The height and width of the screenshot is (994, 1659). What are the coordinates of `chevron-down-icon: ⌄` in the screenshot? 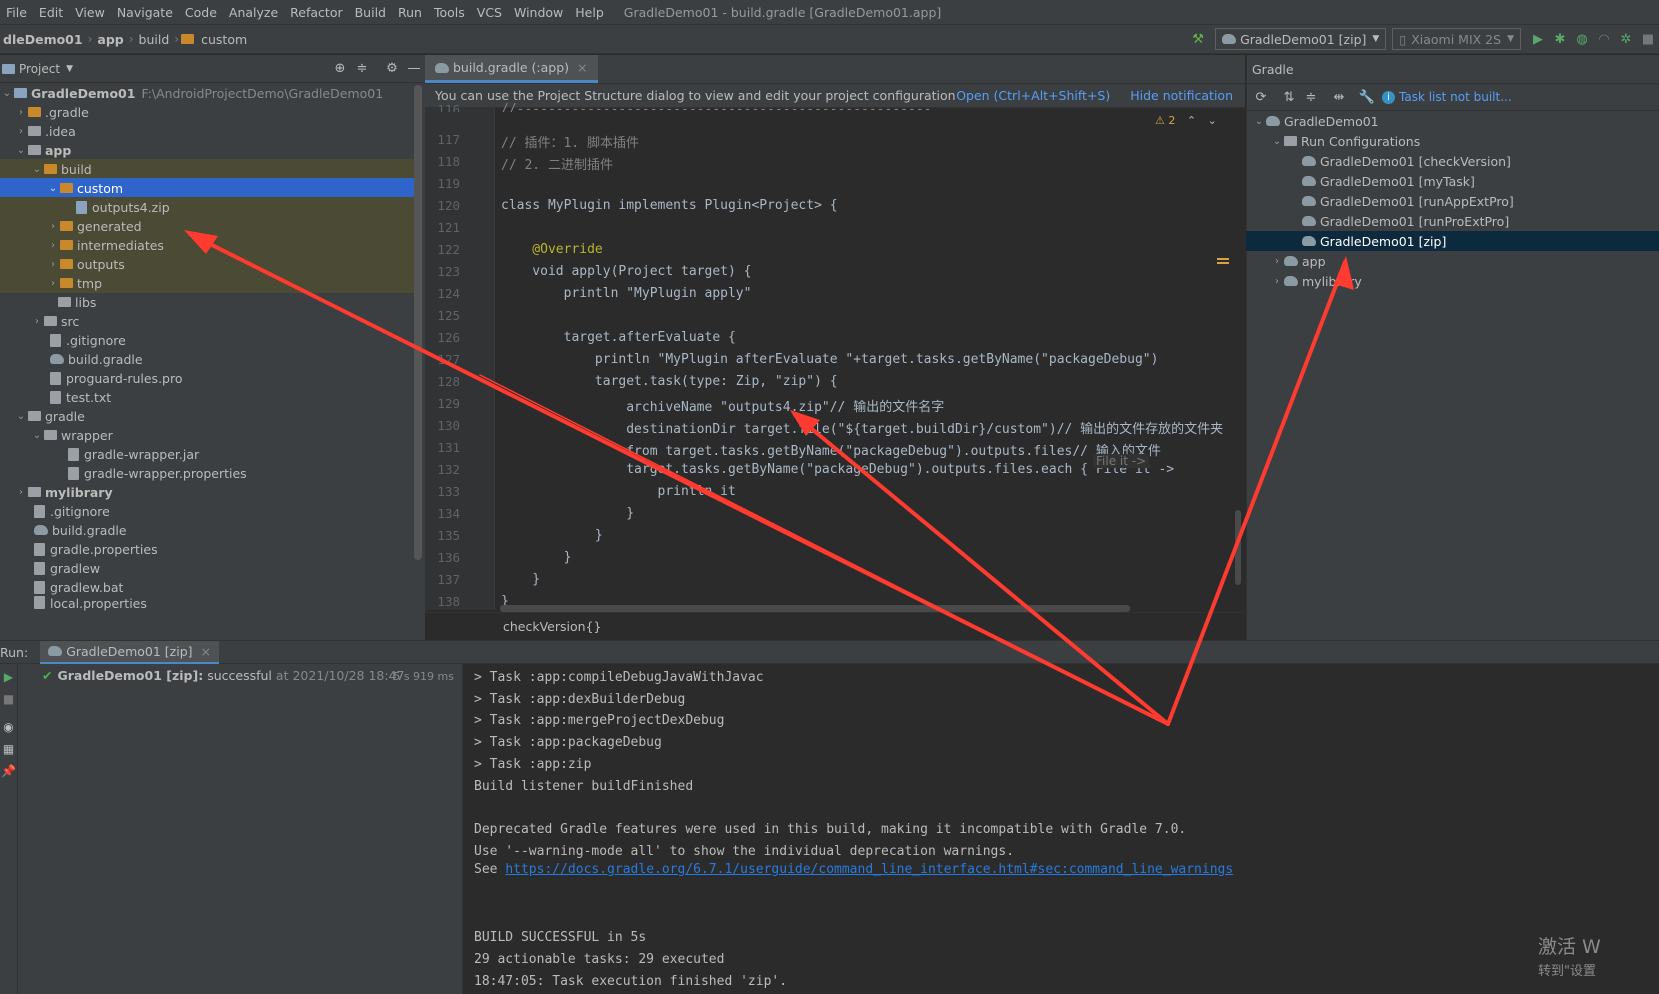 It's located at (1212, 120).